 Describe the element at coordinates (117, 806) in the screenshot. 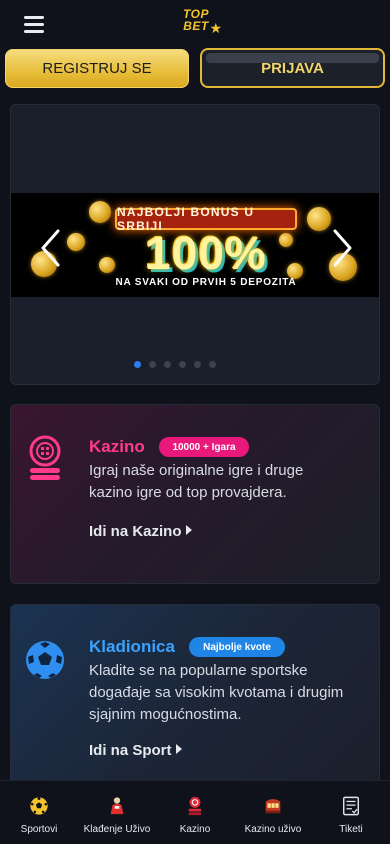

I see `live-player-icon` at that location.